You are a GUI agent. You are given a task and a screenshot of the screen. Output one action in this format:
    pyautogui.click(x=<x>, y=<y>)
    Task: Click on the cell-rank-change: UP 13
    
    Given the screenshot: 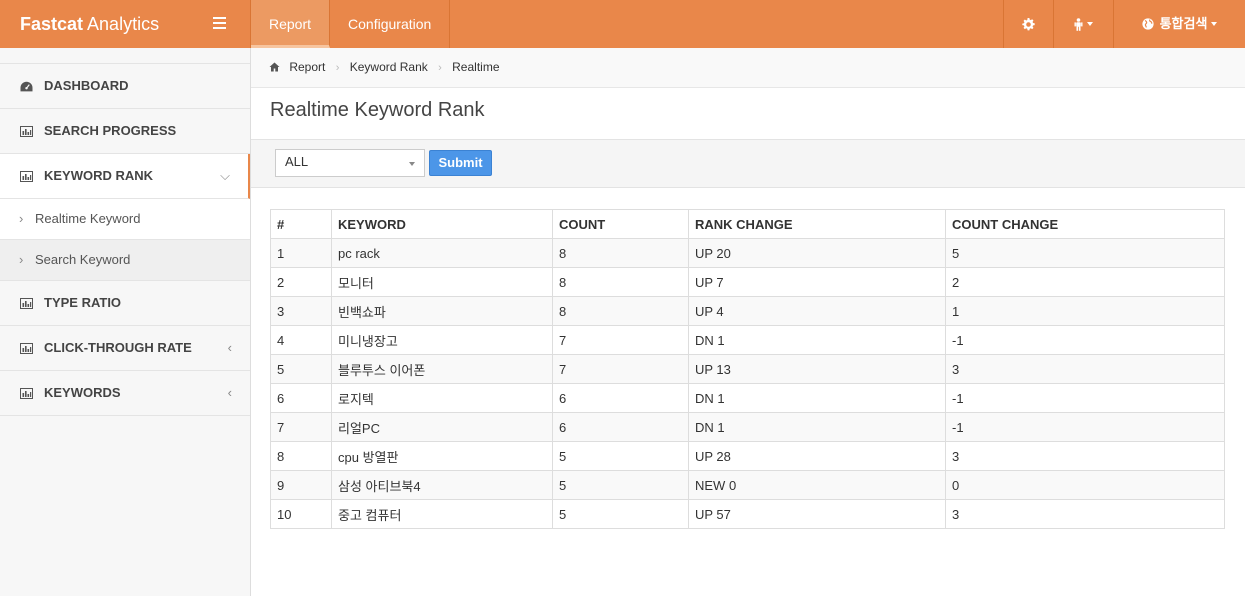 What is the action you would take?
    pyautogui.click(x=817, y=369)
    